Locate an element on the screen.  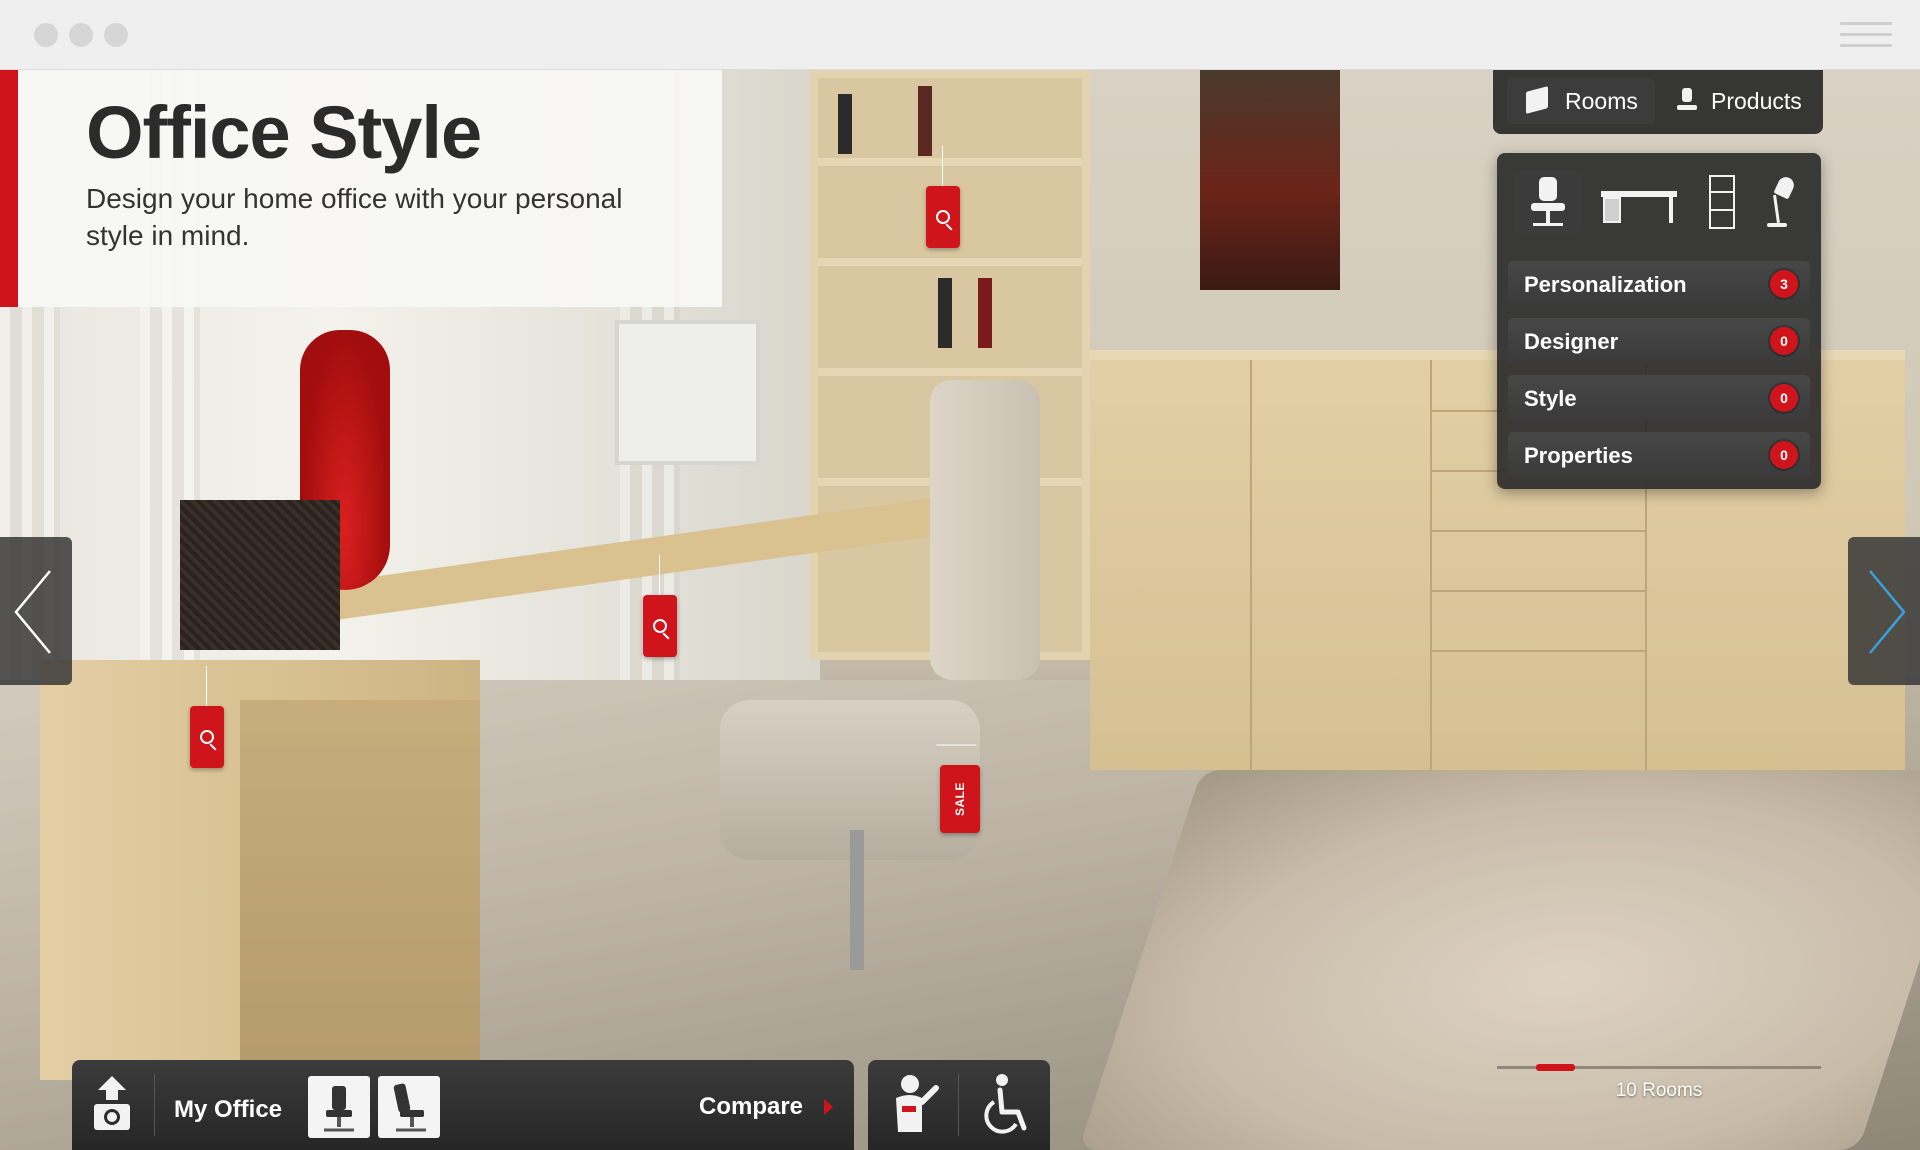
category-icons is located at coordinates (1659, 203).